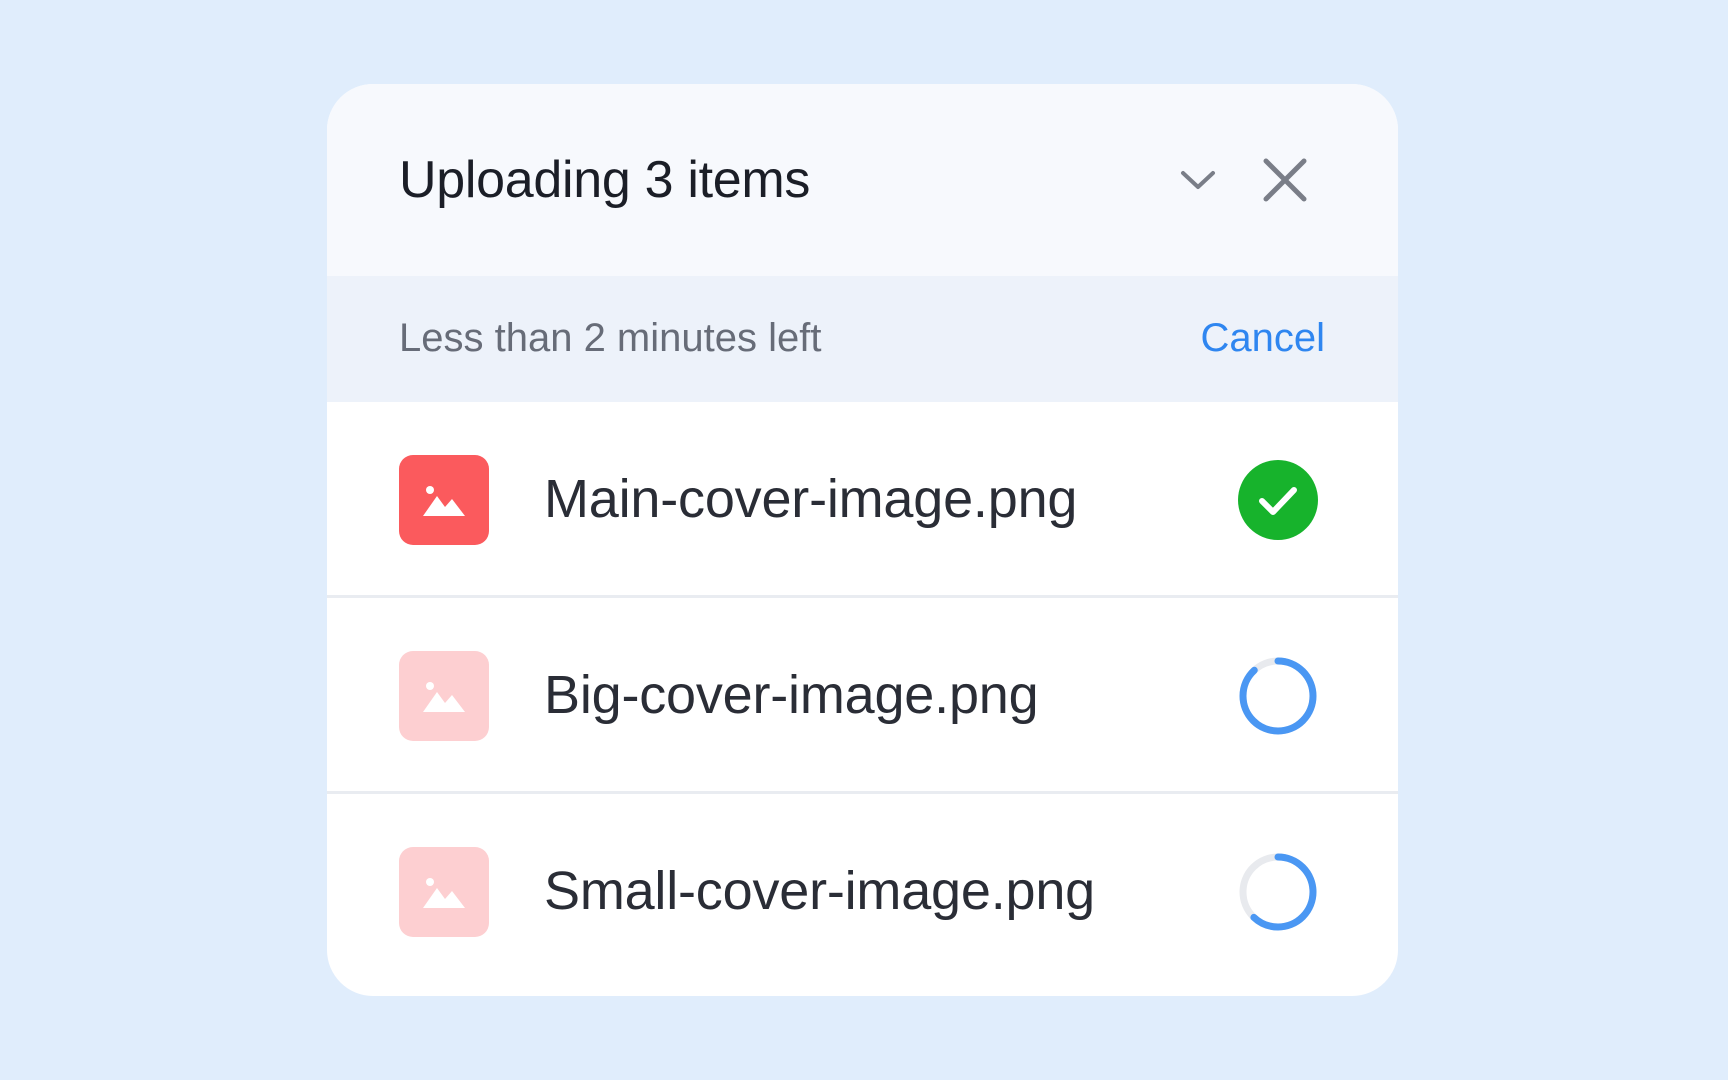 The width and height of the screenshot is (1728, 1080). I want to click on check-circle-icon, so click(1278, 500).